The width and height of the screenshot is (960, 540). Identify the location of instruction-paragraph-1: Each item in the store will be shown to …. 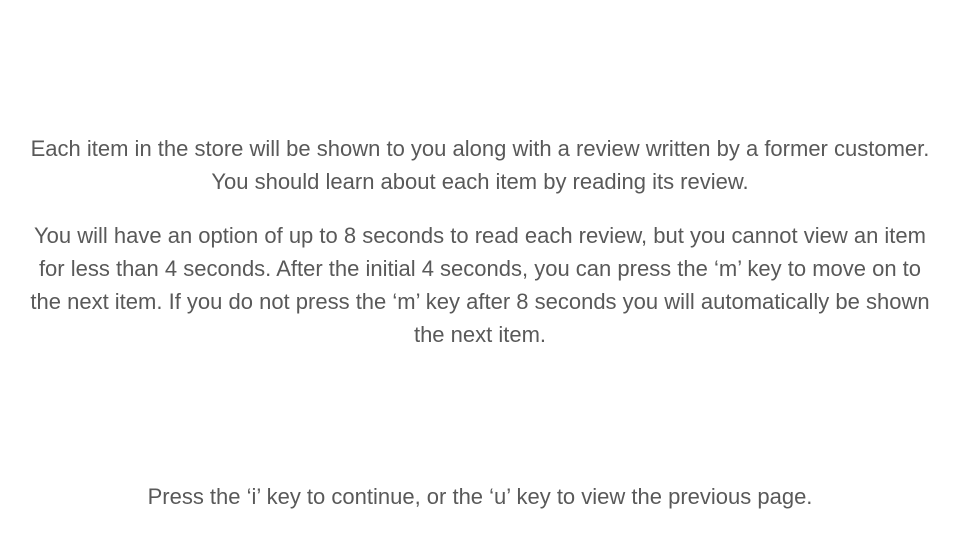
(480, 165).